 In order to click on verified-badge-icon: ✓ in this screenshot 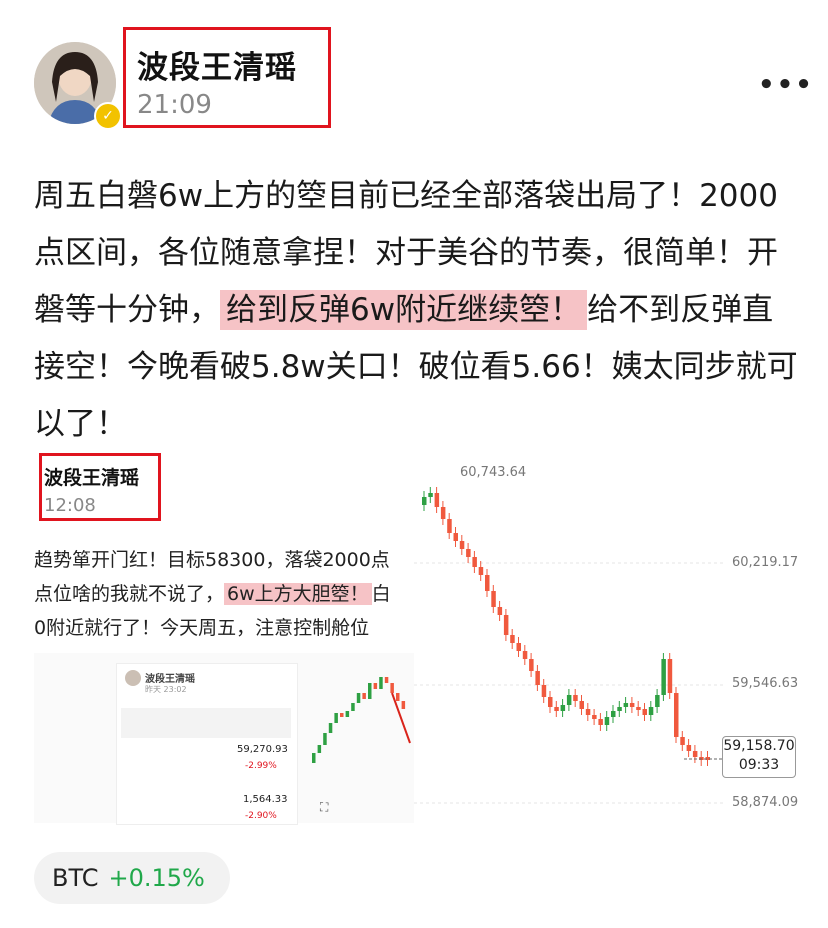, I will do `click(108, 116)`.